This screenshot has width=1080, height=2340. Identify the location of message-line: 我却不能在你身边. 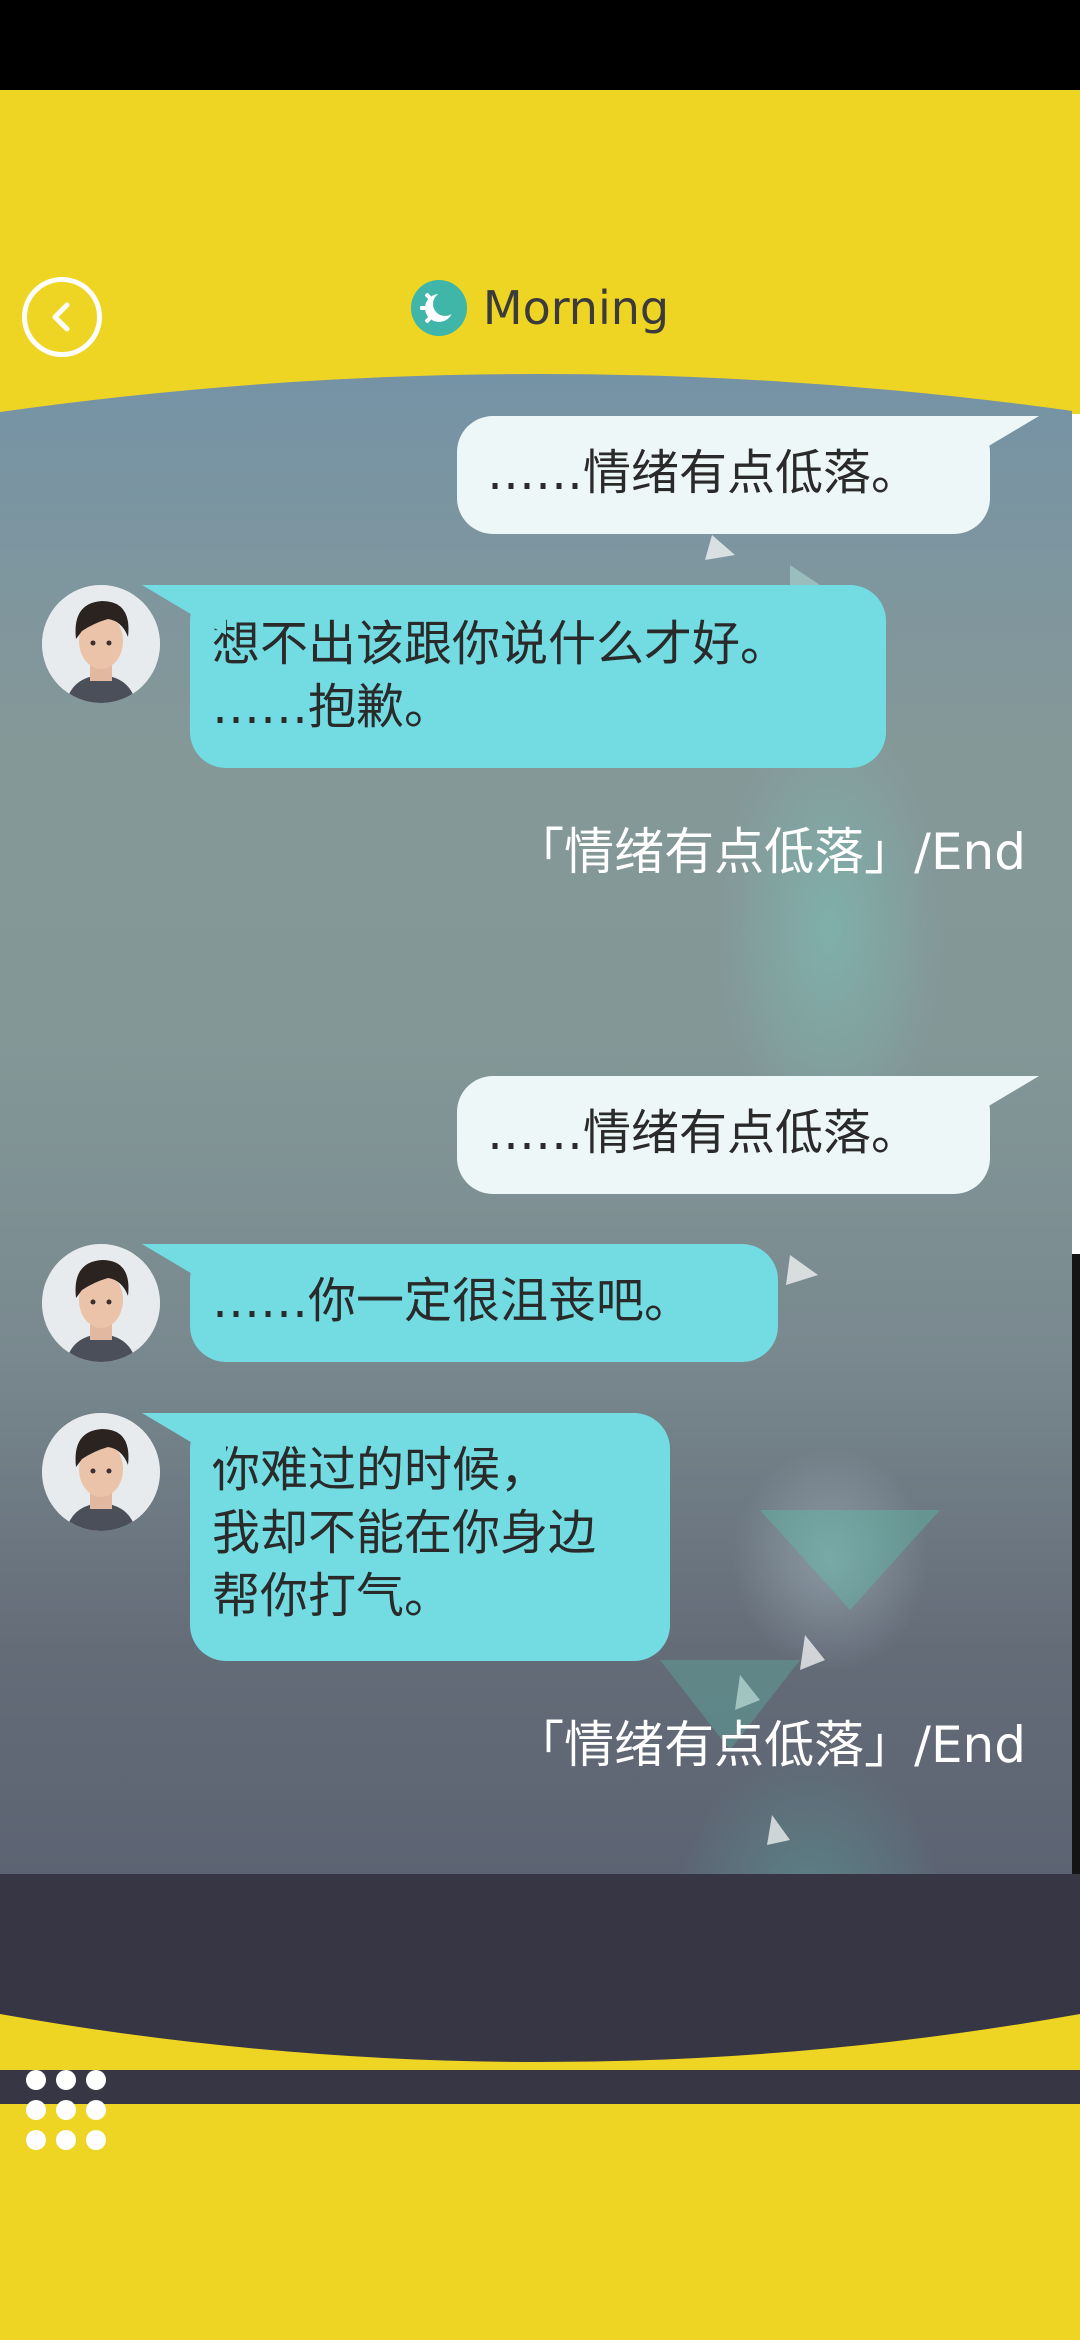
(404, 1533).